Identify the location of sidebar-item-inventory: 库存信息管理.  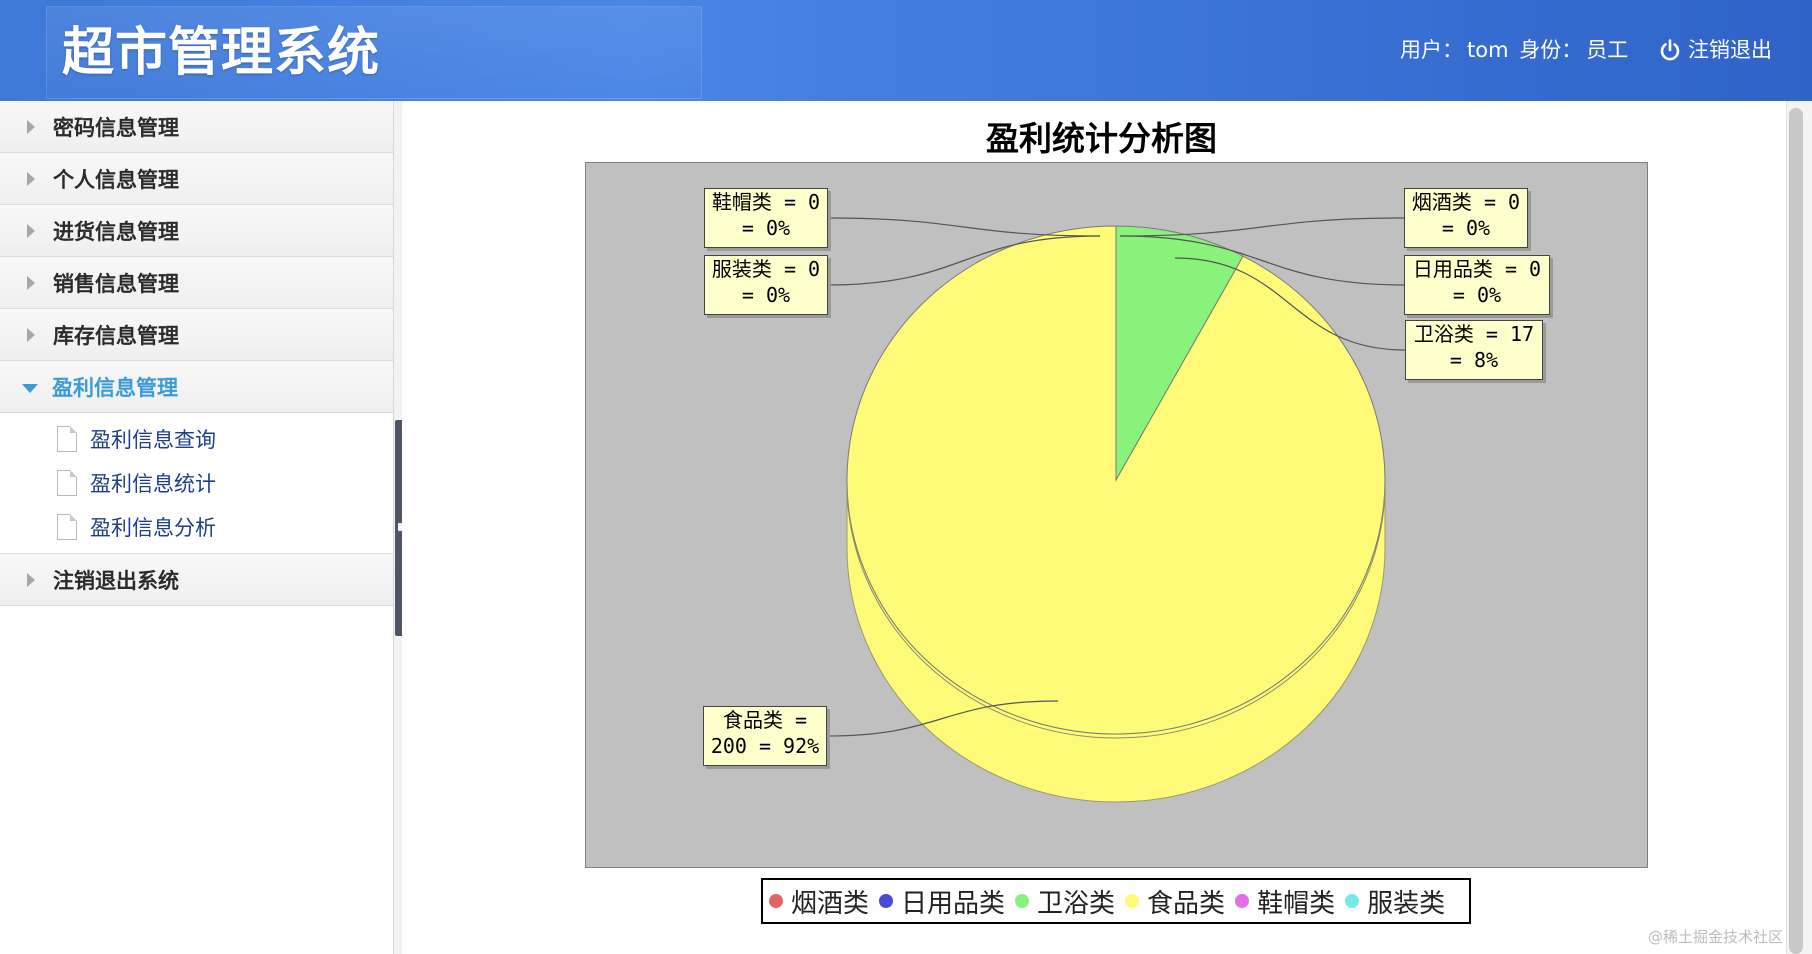
(196, 335).